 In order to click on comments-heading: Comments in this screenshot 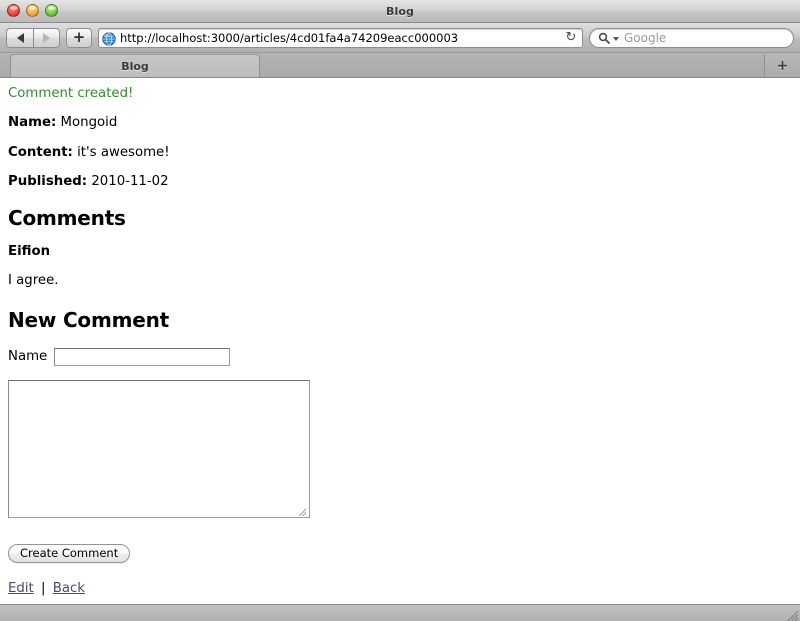, I will do `click(67, 218)`.